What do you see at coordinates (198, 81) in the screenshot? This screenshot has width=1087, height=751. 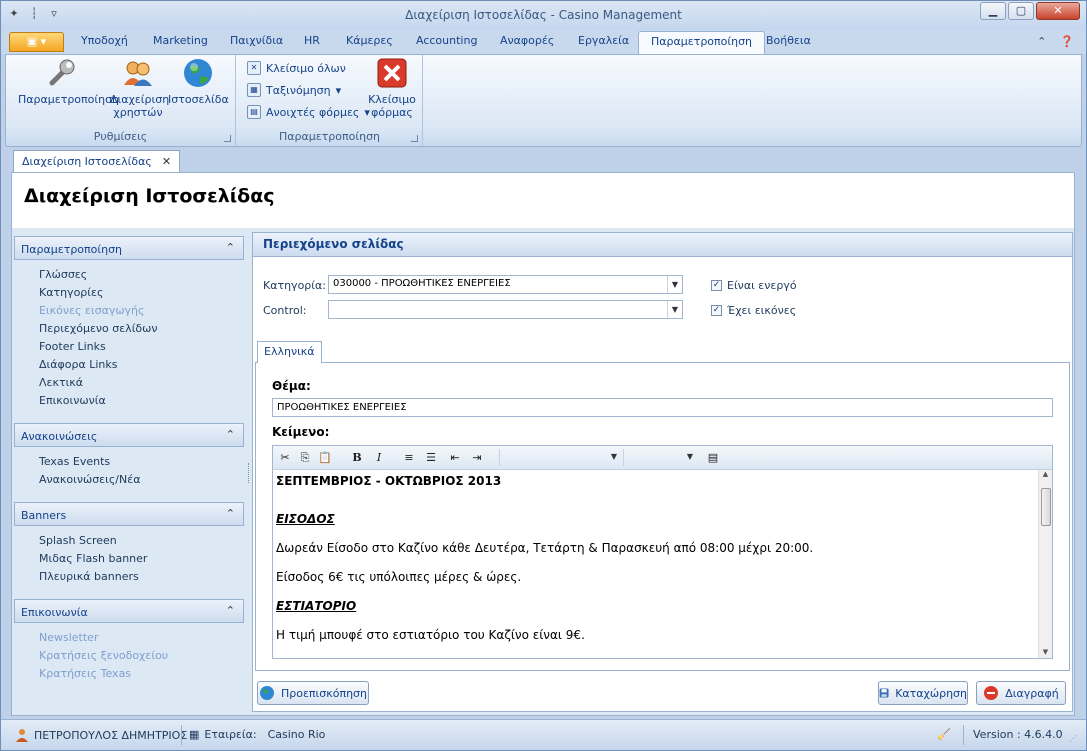 I see `website-button: Ιστοσελίδα` at bounding box center [198, 81].